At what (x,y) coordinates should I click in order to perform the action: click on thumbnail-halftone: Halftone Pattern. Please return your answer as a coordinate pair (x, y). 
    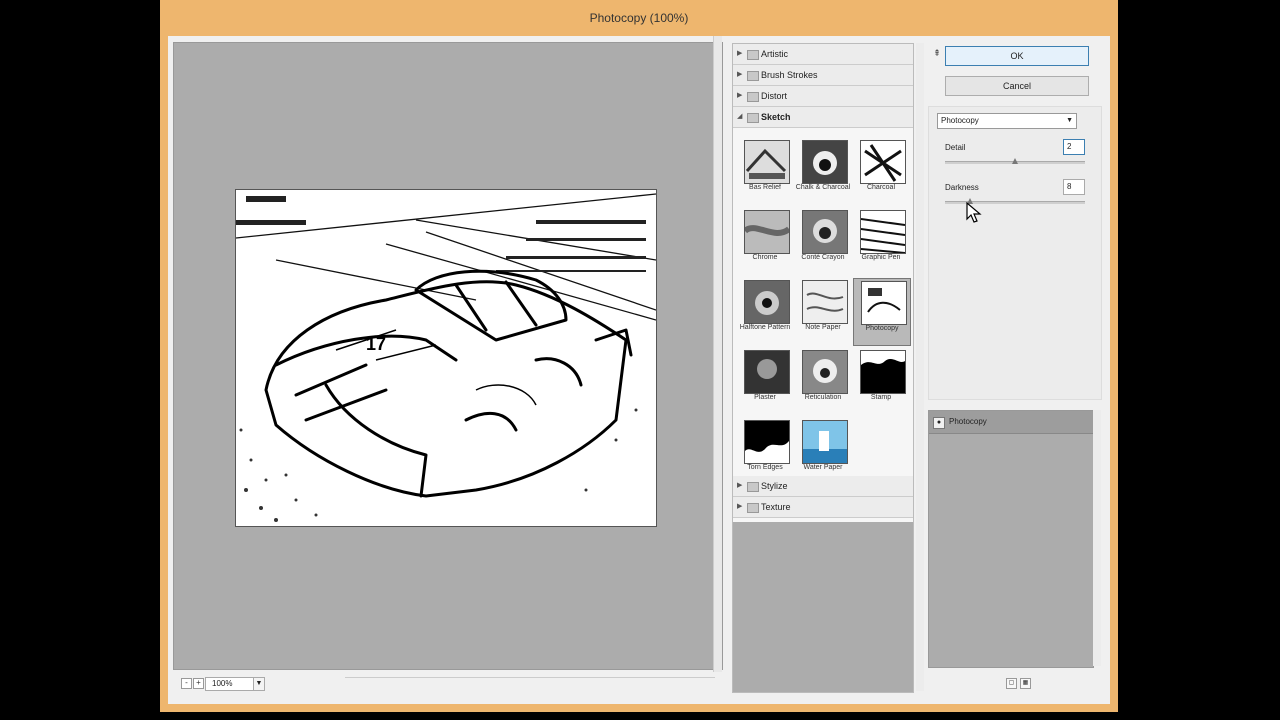
    Looking at the image, I should click on (765, 311).